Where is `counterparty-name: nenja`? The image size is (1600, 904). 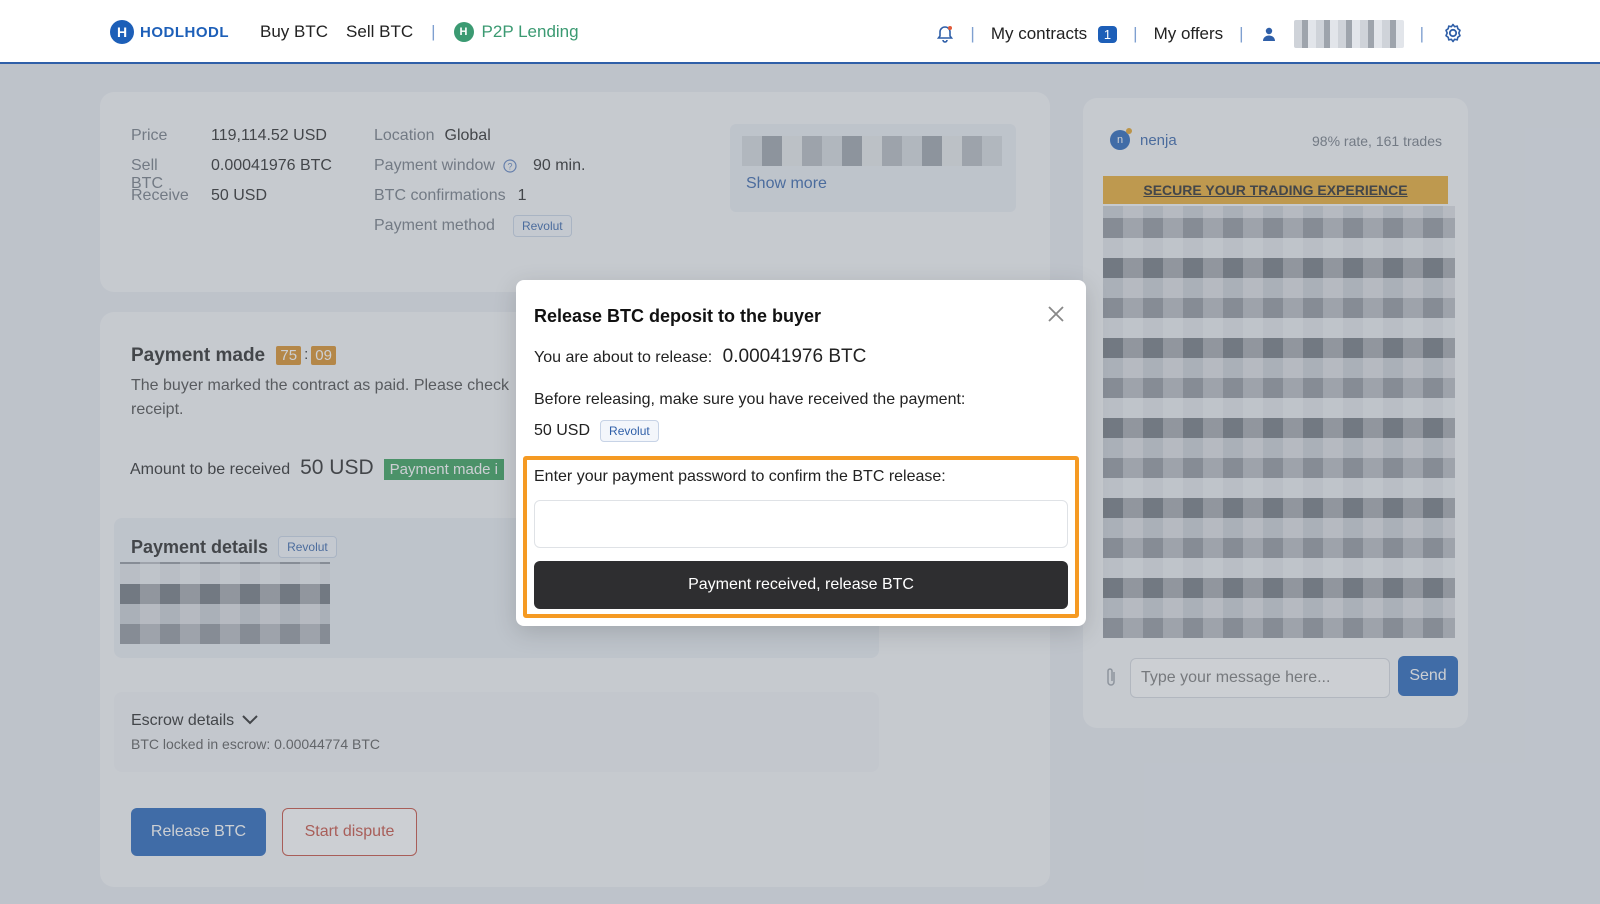
counterparty-name: nenja is located at coordinates (1158, 140).